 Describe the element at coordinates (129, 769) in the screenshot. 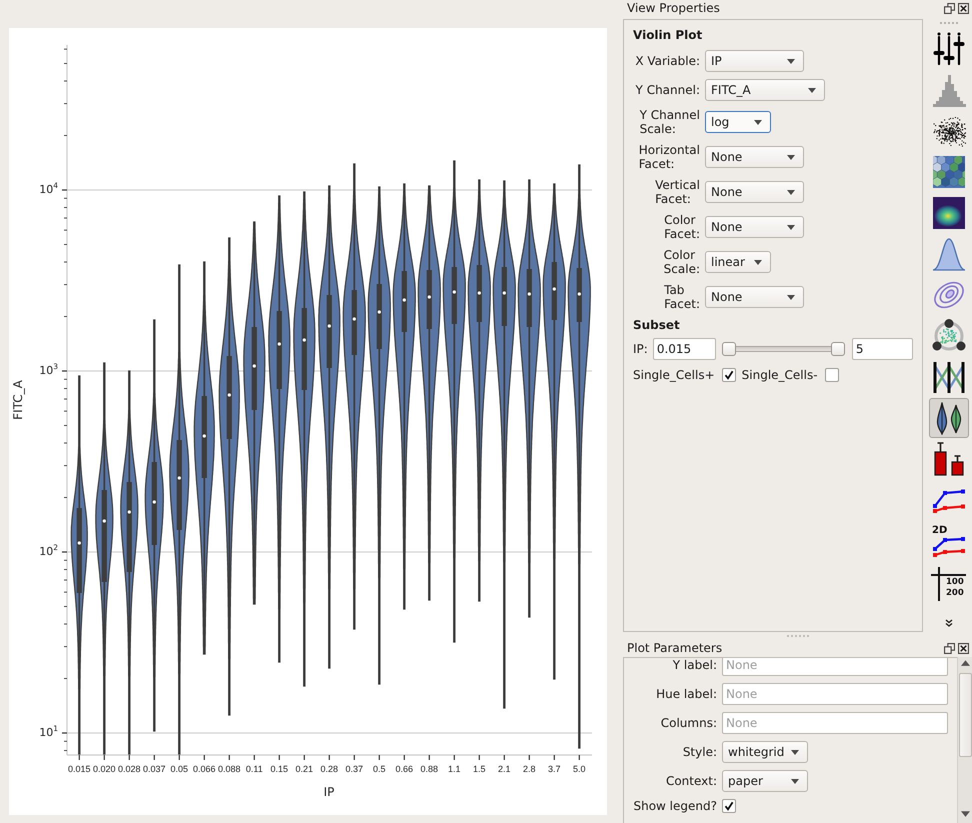

I see `x-tick-label: 0.028` at that location.